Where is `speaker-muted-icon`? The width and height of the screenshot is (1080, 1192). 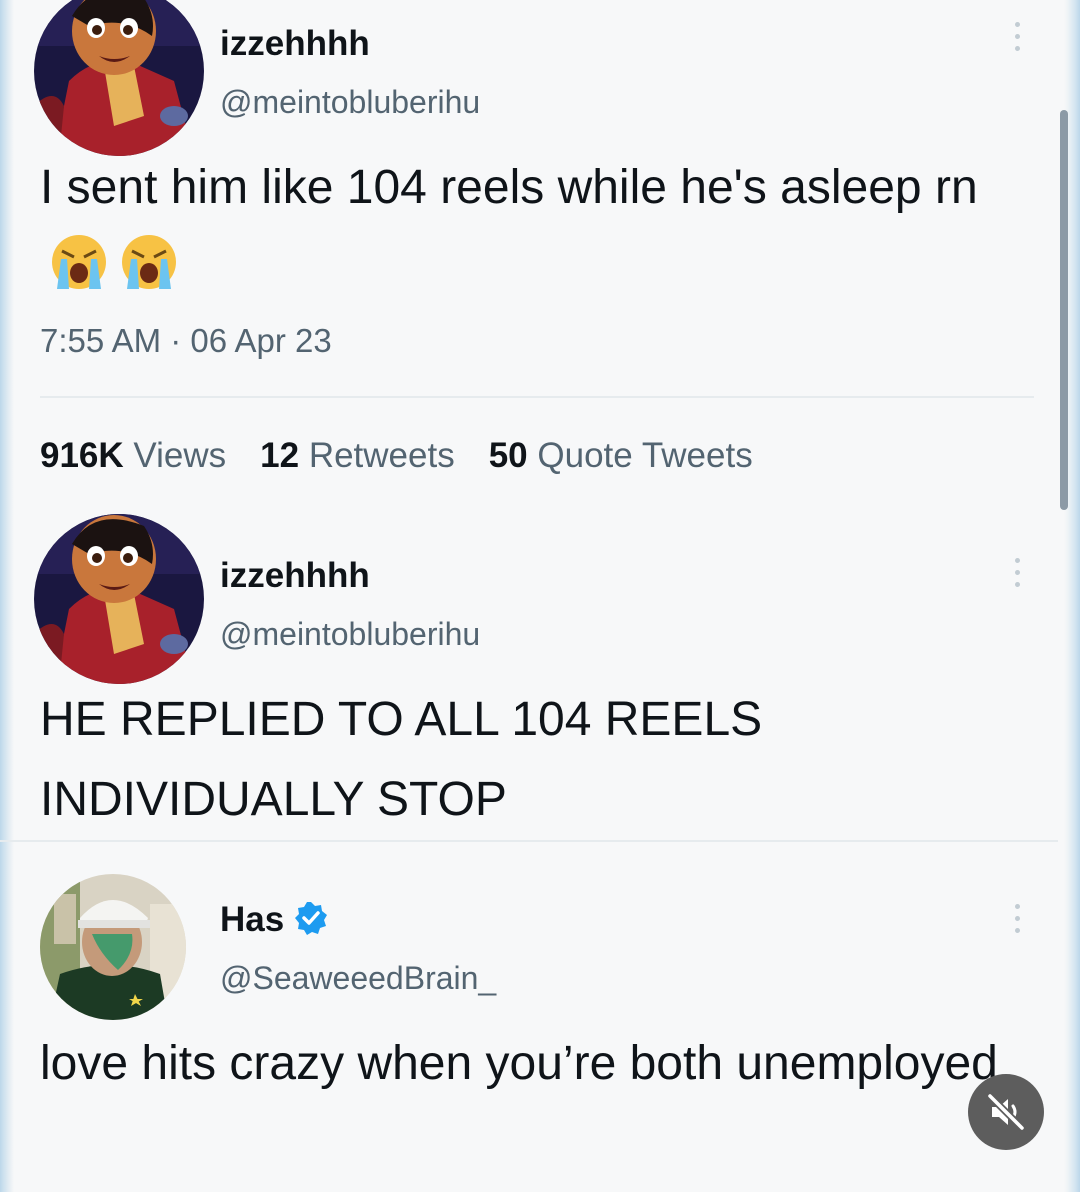
speaker-muted-icon is located at coordinates (1006, 1112).